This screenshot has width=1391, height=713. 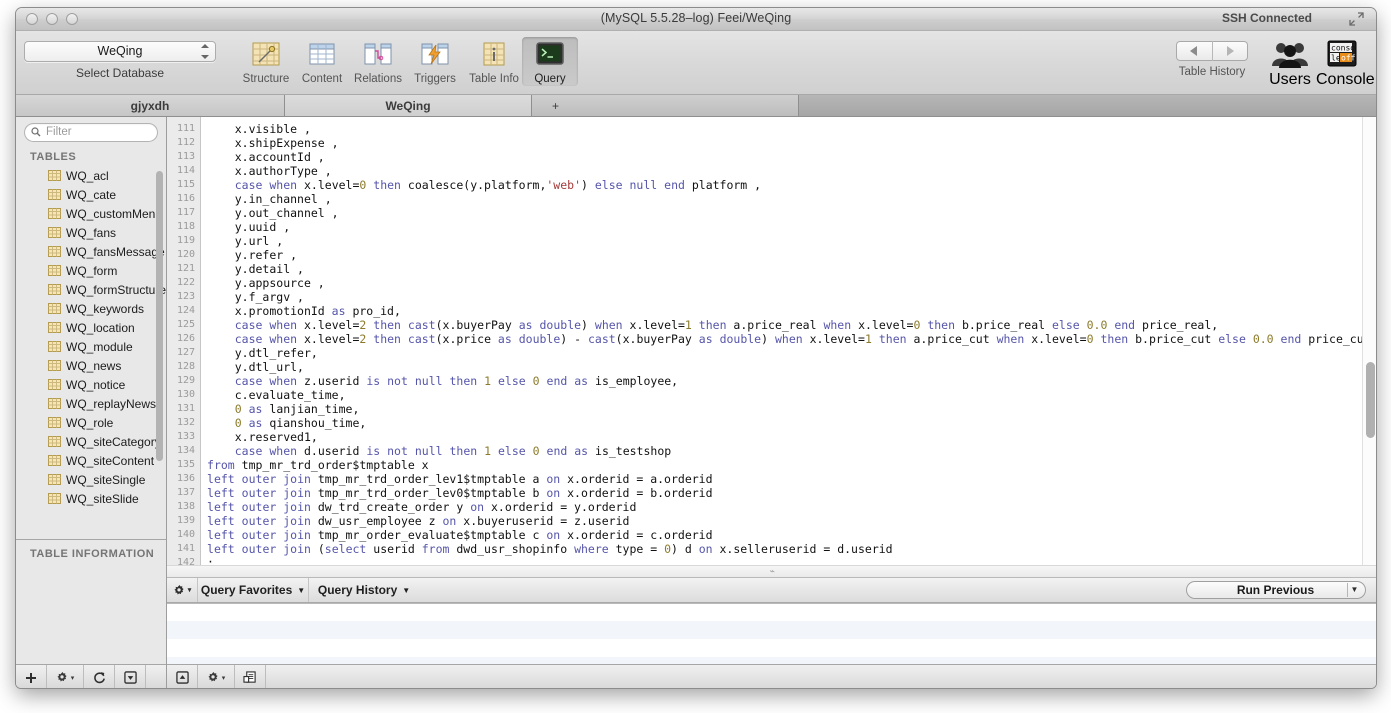 What do you see at coordinates (251, 676) in the screenshot?
I see `copy-rows-button` at bounding box center [251, 676].